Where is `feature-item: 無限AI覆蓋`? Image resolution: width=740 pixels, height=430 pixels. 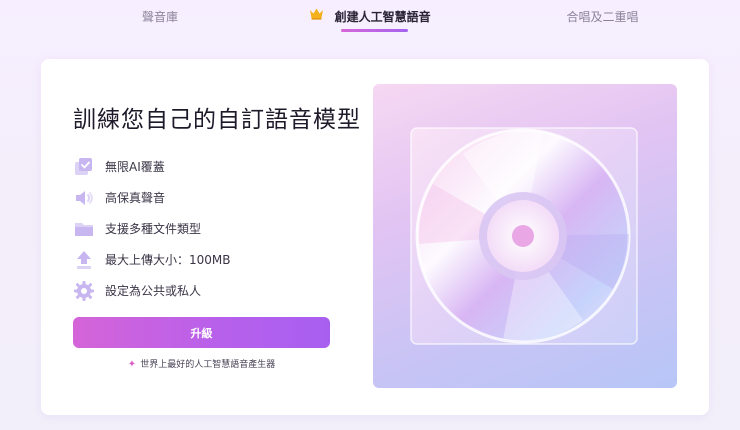 feature-item: 無限AI覆蓋 is located at coordinates (213, 166).